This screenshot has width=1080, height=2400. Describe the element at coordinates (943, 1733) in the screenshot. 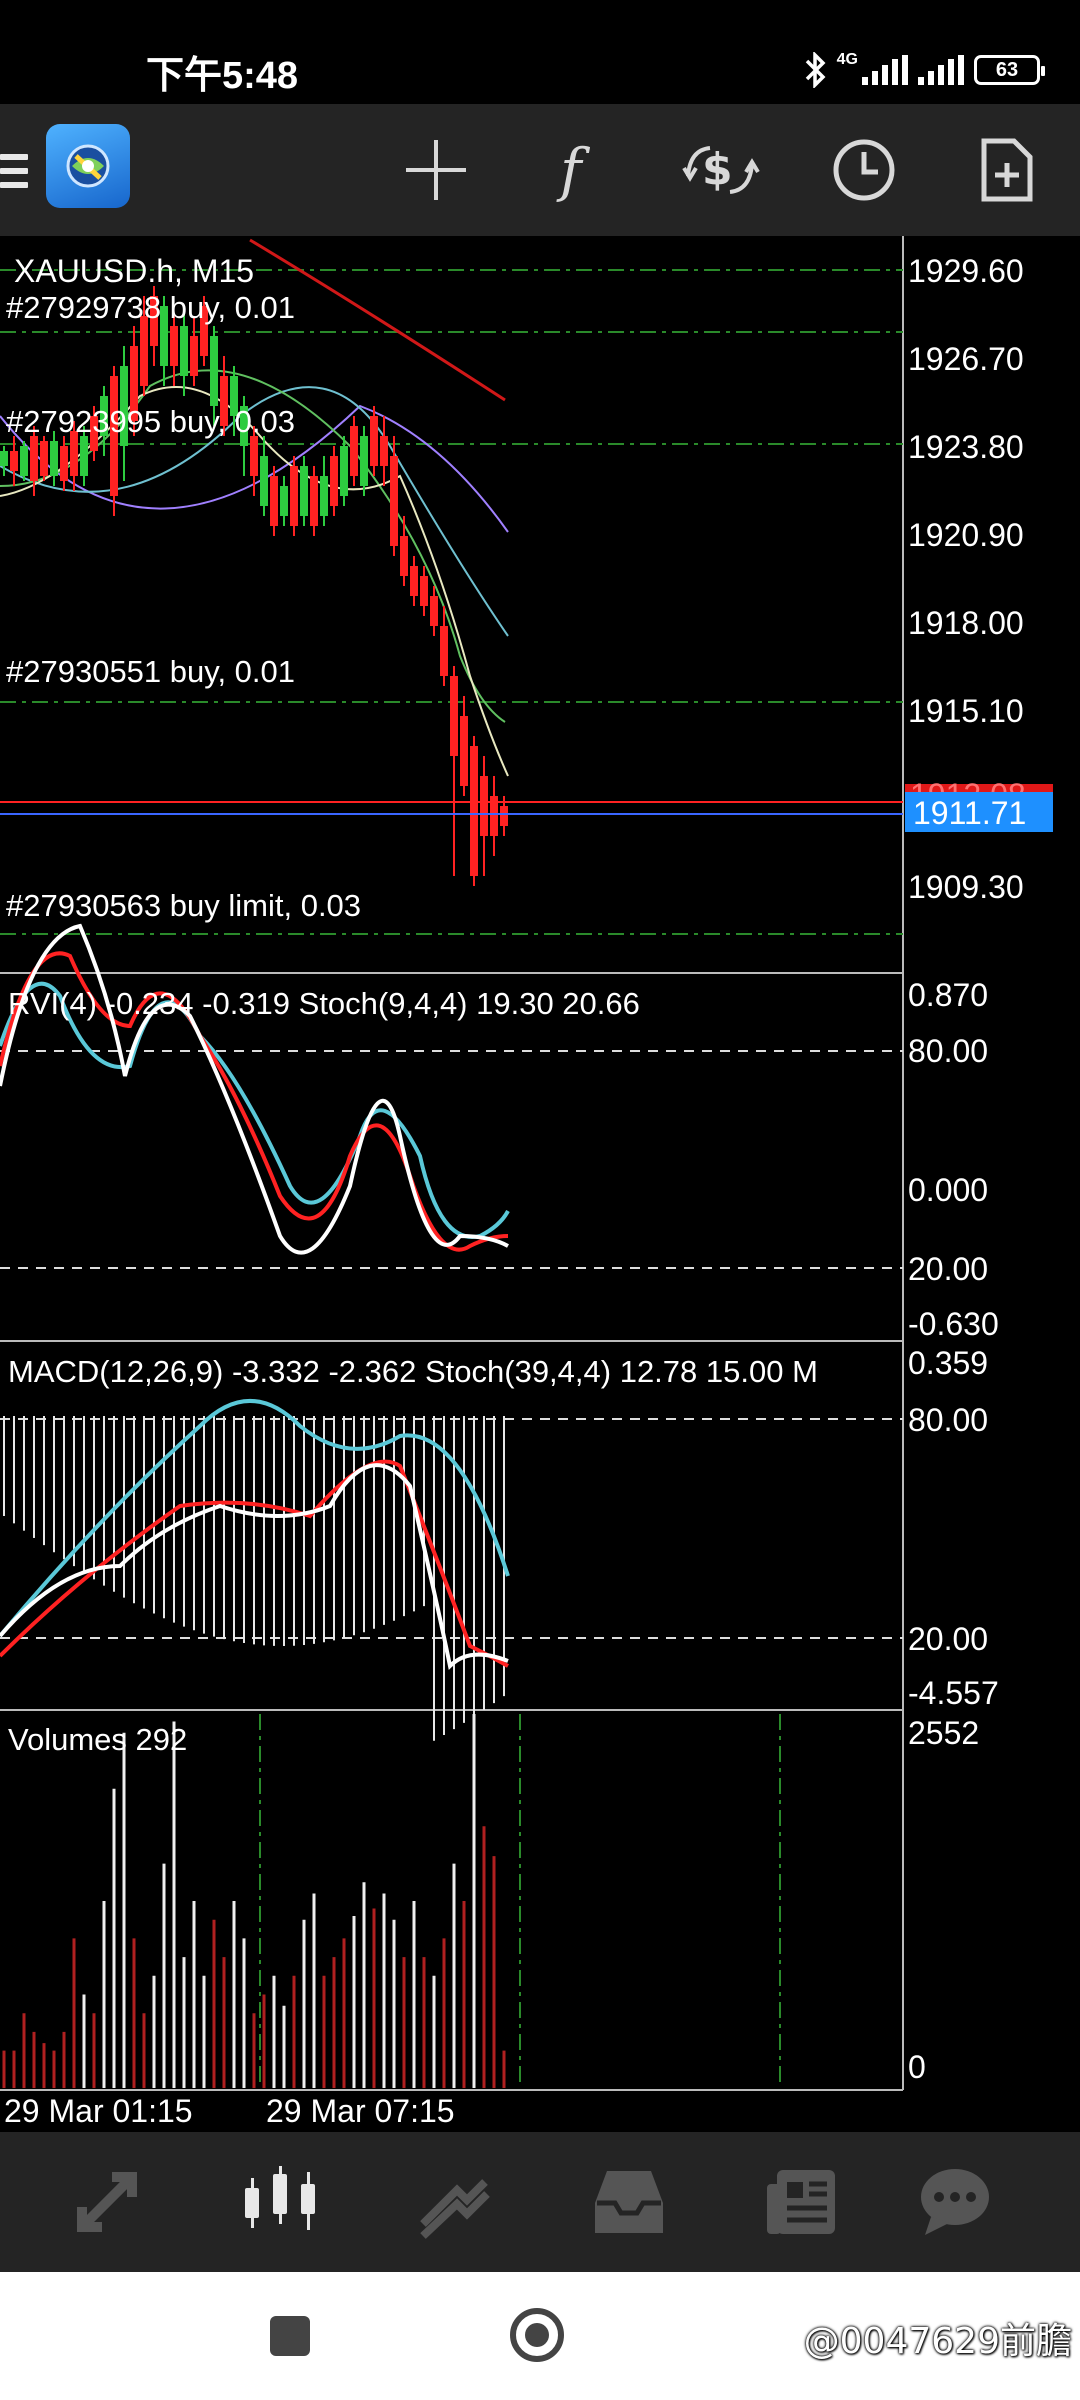

I see `volume-axis-tick: 2552` at that location.